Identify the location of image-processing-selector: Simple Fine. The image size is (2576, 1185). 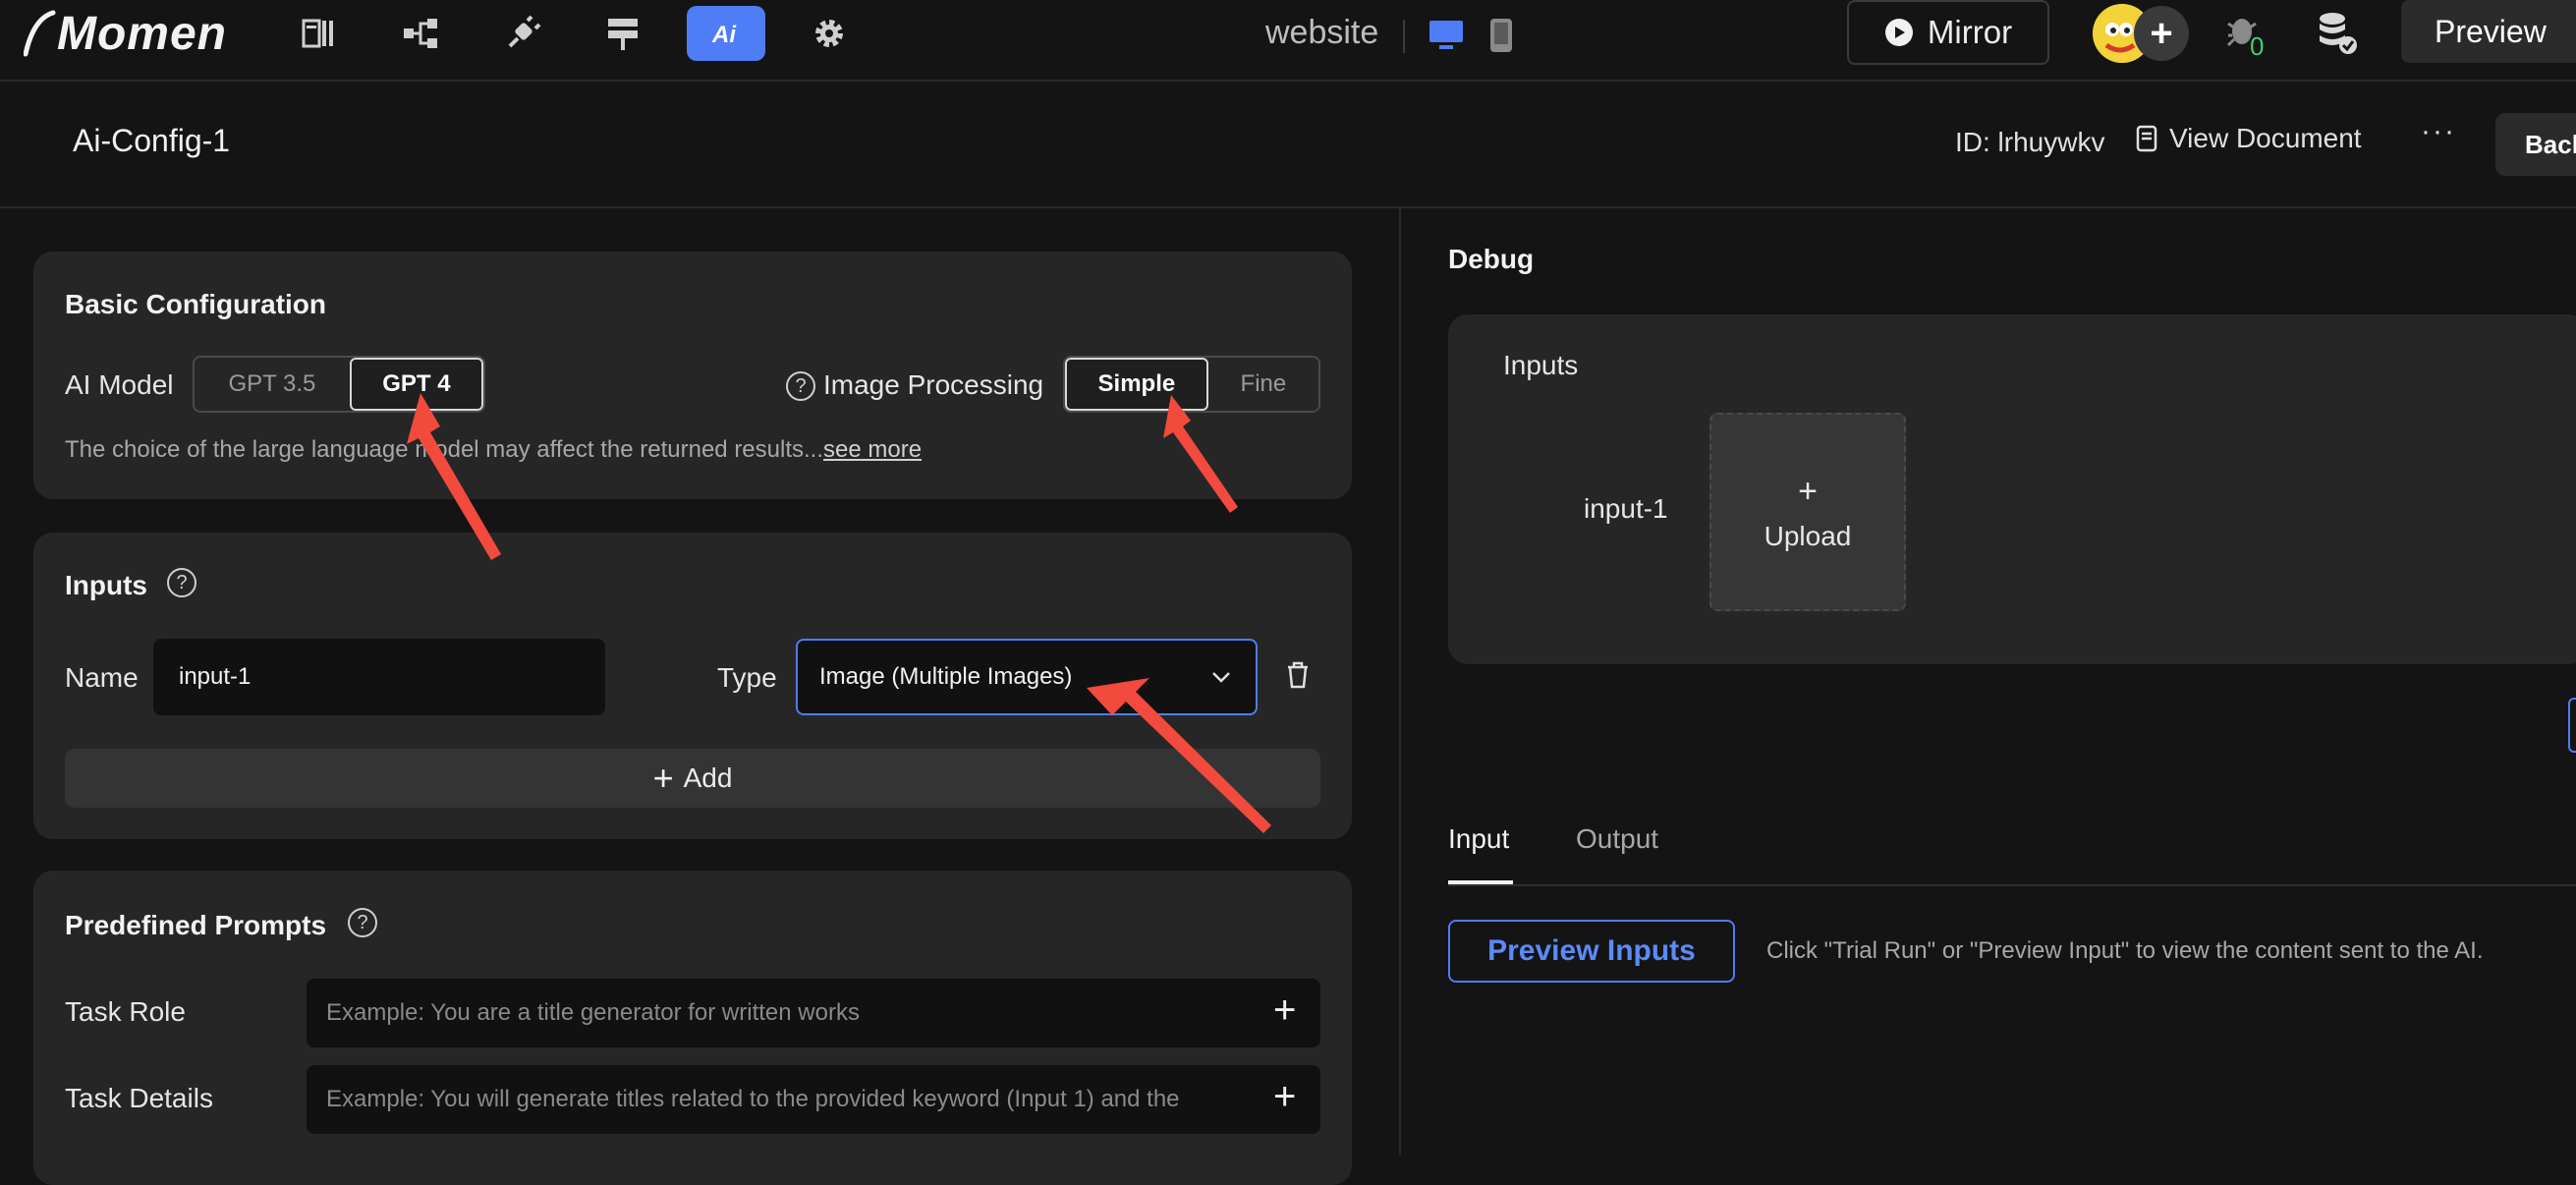
(1191, 384).